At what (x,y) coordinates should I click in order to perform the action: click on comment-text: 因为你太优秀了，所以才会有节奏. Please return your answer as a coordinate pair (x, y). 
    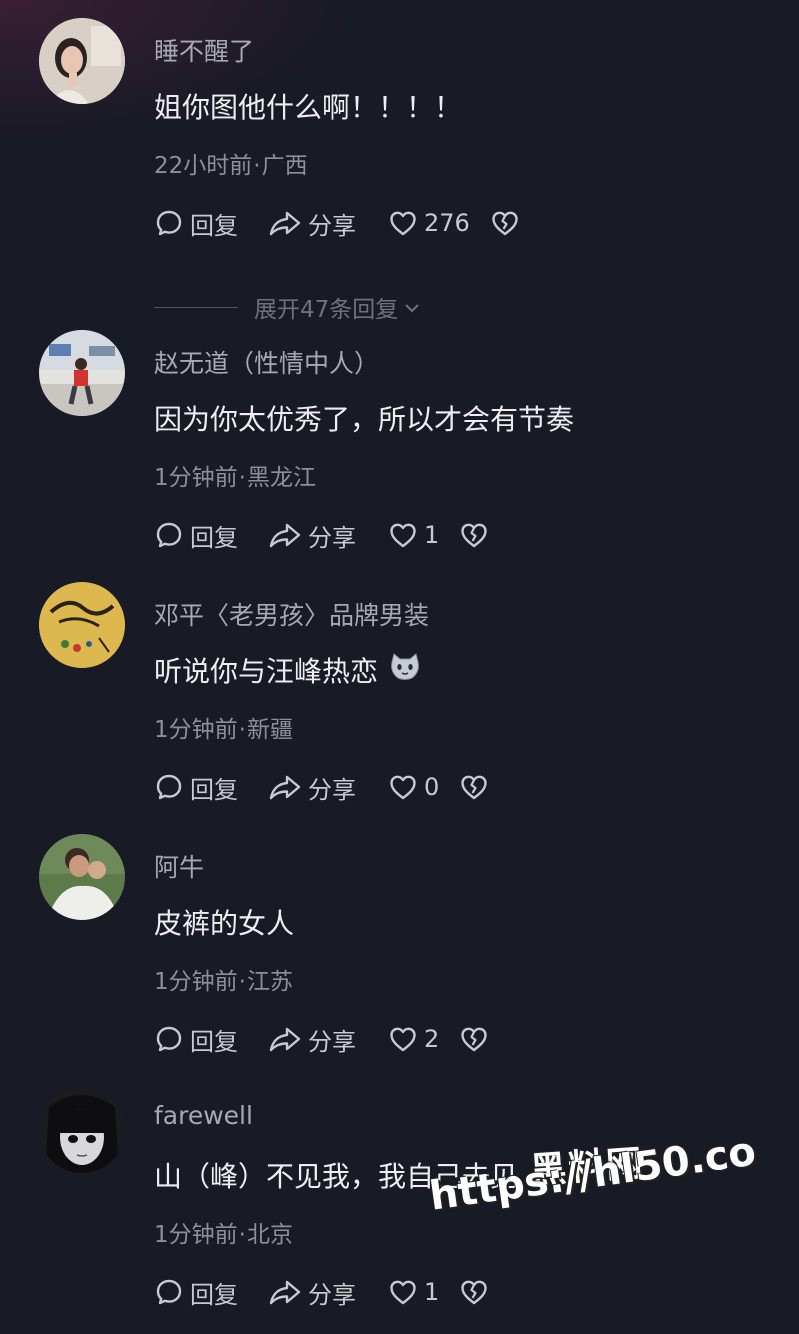
    Looking at the image, I should click on (364, 418).